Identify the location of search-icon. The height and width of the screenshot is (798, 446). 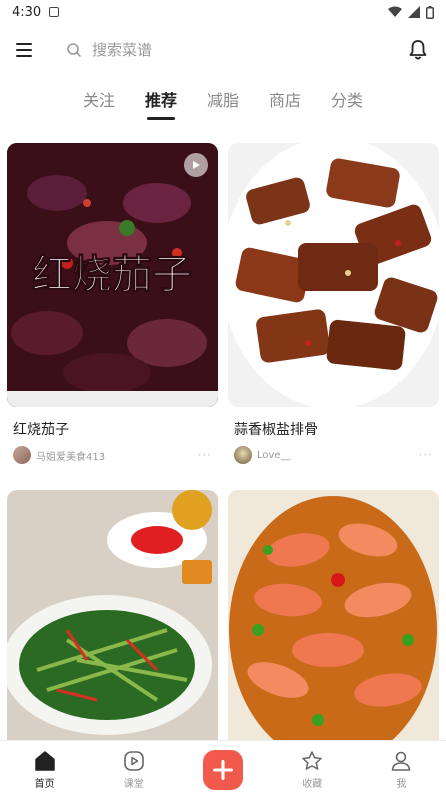
(74, 50).